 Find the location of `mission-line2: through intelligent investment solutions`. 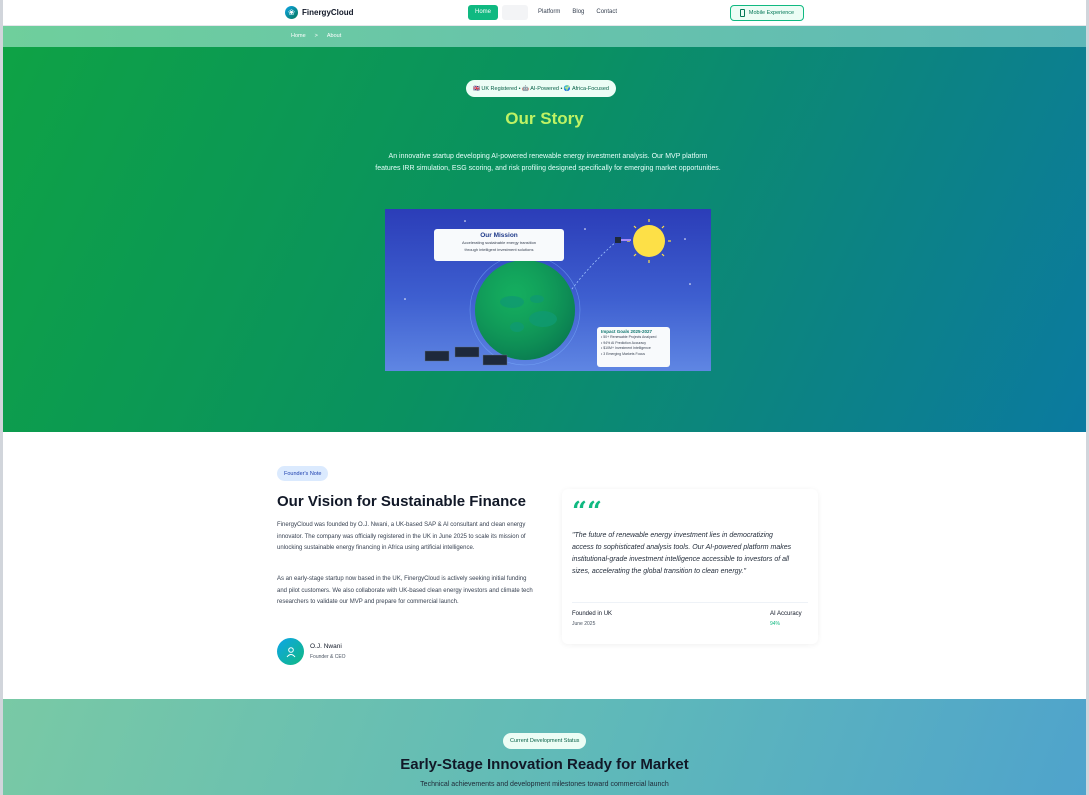

mission-line2: through intelligent investment solutions is located at coordinates (499, 249).